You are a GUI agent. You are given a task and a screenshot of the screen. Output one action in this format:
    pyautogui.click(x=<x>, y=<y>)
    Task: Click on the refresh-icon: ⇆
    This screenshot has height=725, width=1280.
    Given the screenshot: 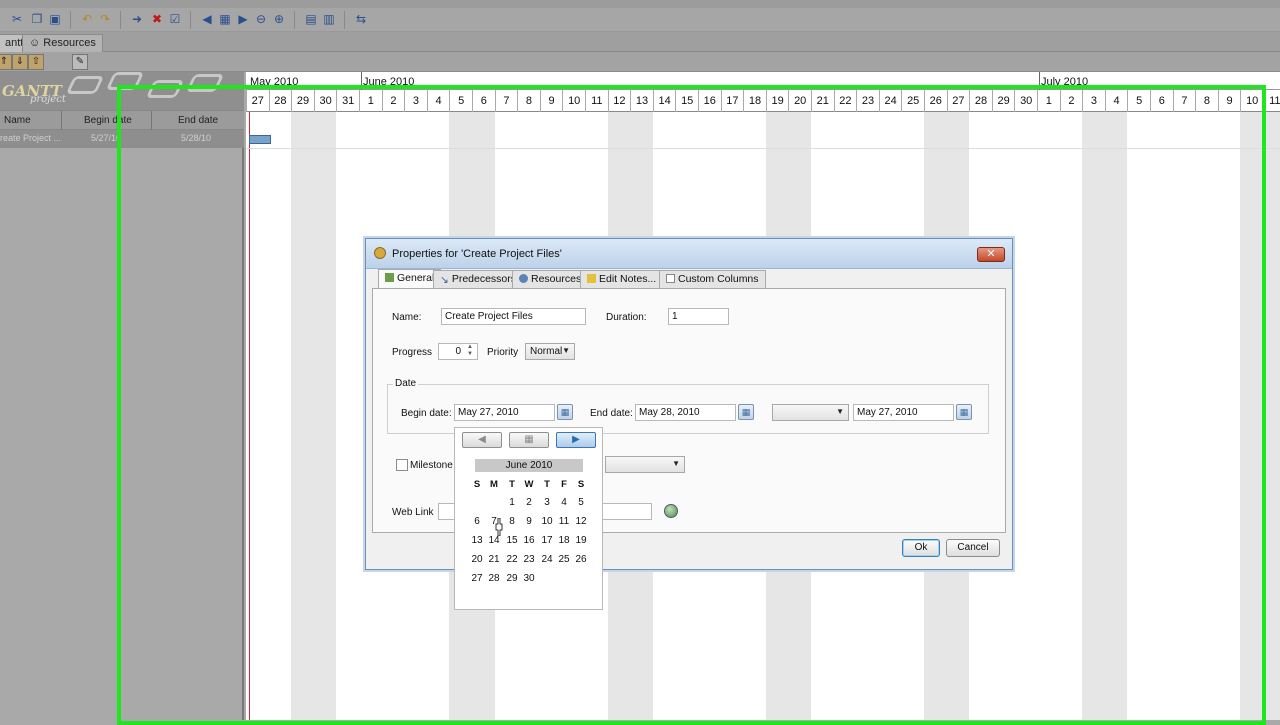 What is the action you would take?
    pyautogui.click(x=361, y=19)
    